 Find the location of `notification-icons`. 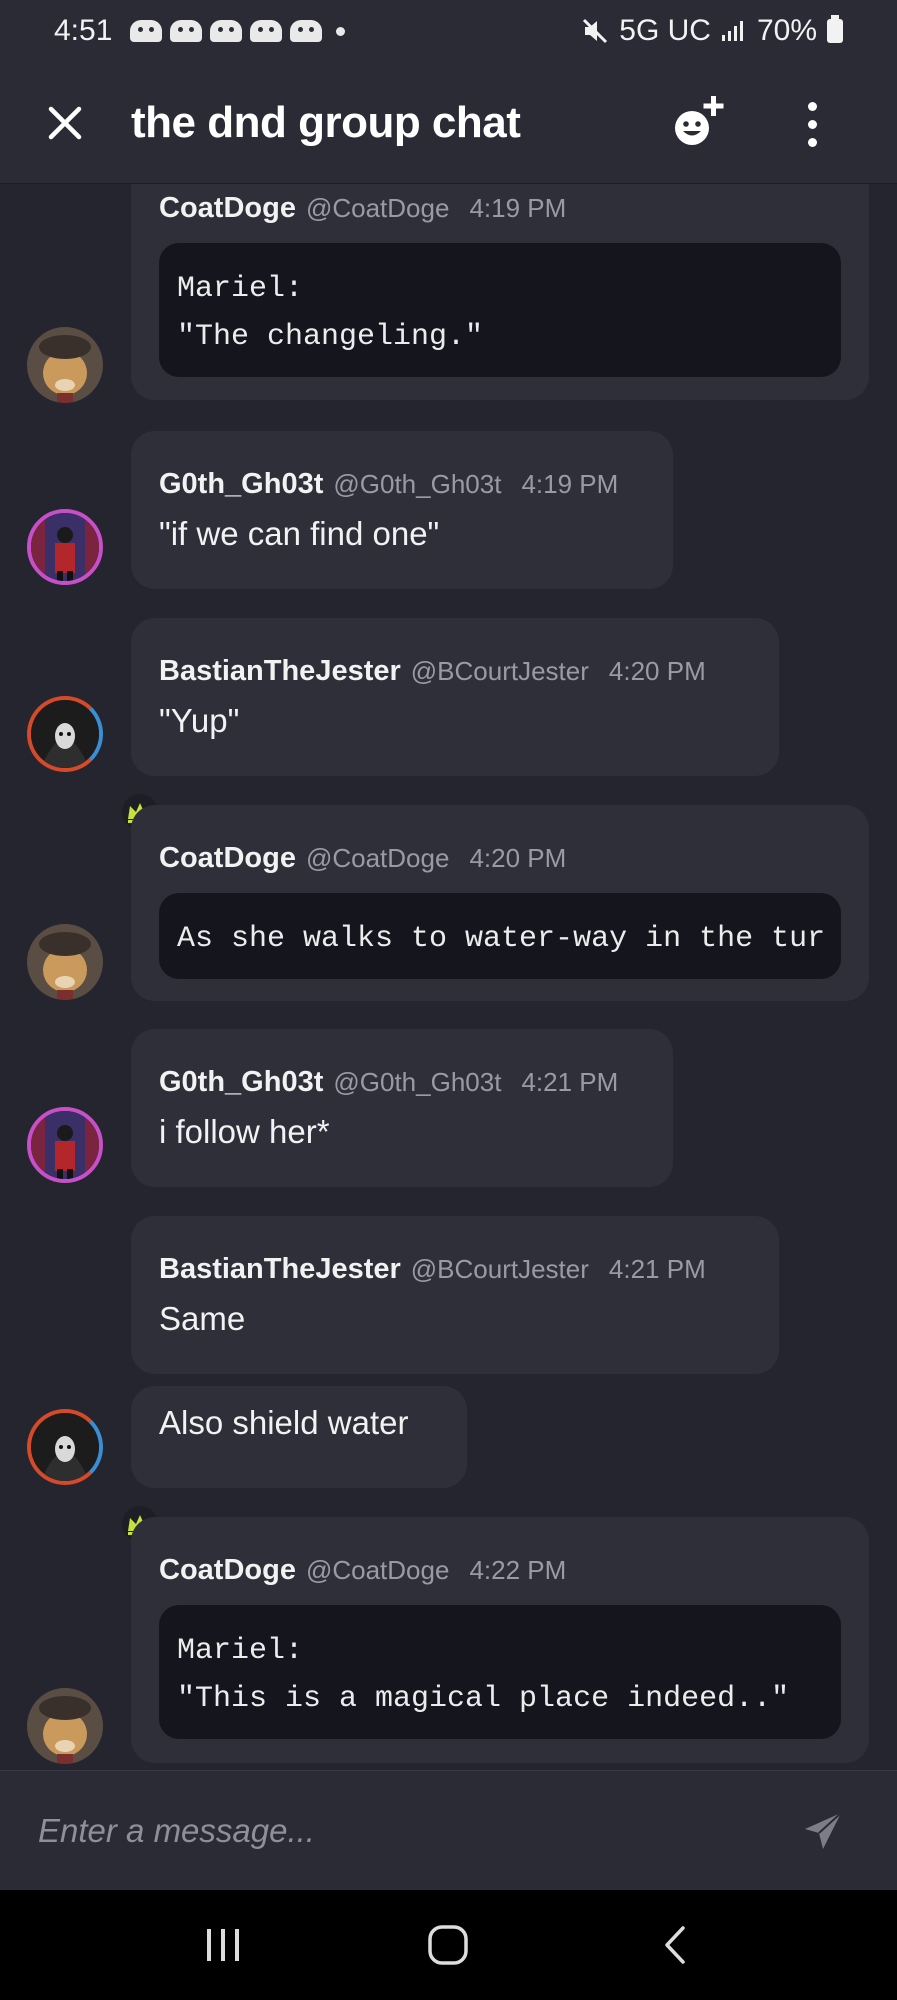

notification-icons is located at coordinates (238, 31).